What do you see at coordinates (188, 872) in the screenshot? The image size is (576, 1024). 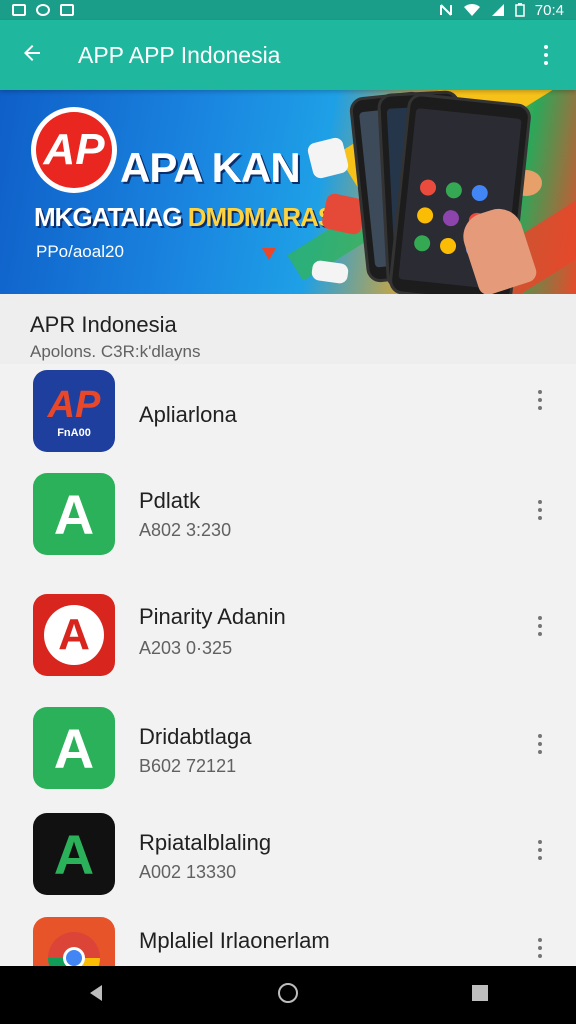 I see `app-subtitle: A002 13330` at bounding box center [188, 872].